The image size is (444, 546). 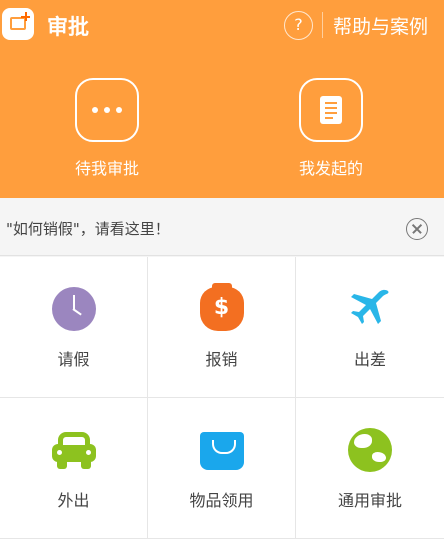 What do you see at coordinates (221, 359) in the screenshot?
I see `grid-item-label: 报销` at bounding box center [221, 359].